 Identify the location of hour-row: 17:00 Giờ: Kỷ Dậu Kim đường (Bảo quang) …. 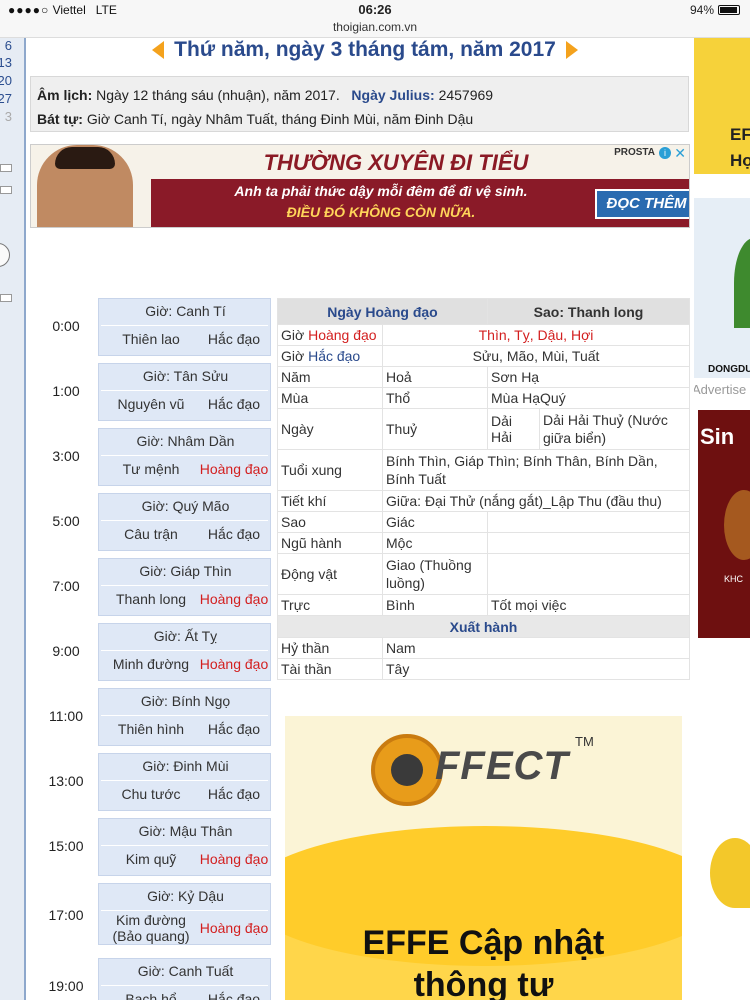
(155, 914).